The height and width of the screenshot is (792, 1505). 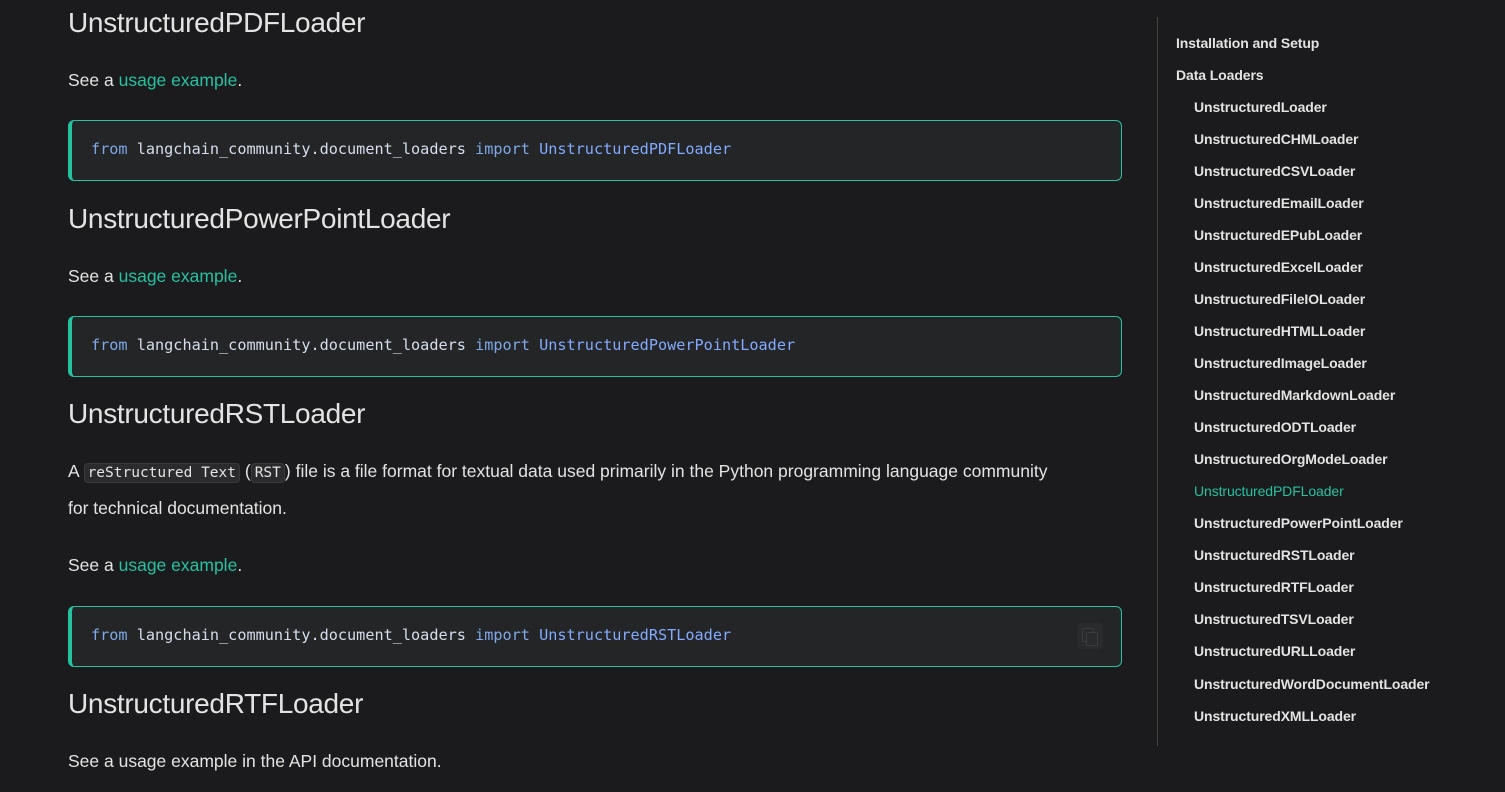 I want to click on see-usage-pdf: See a usage example., so click(x=155, y=80).